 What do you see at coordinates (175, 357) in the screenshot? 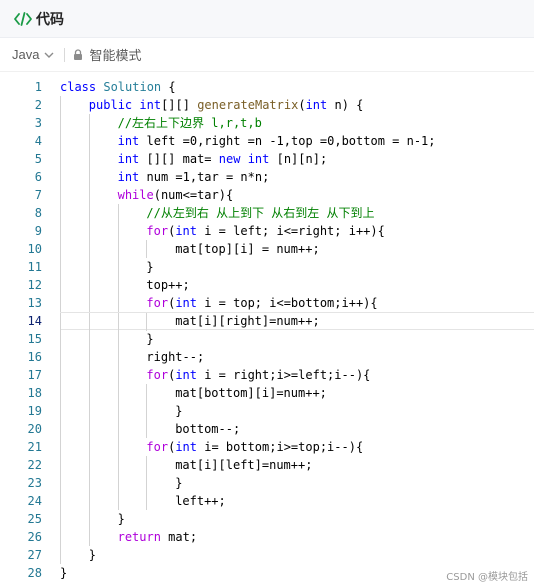
I see `code-token: right--;` at bounding box center [175, 357].